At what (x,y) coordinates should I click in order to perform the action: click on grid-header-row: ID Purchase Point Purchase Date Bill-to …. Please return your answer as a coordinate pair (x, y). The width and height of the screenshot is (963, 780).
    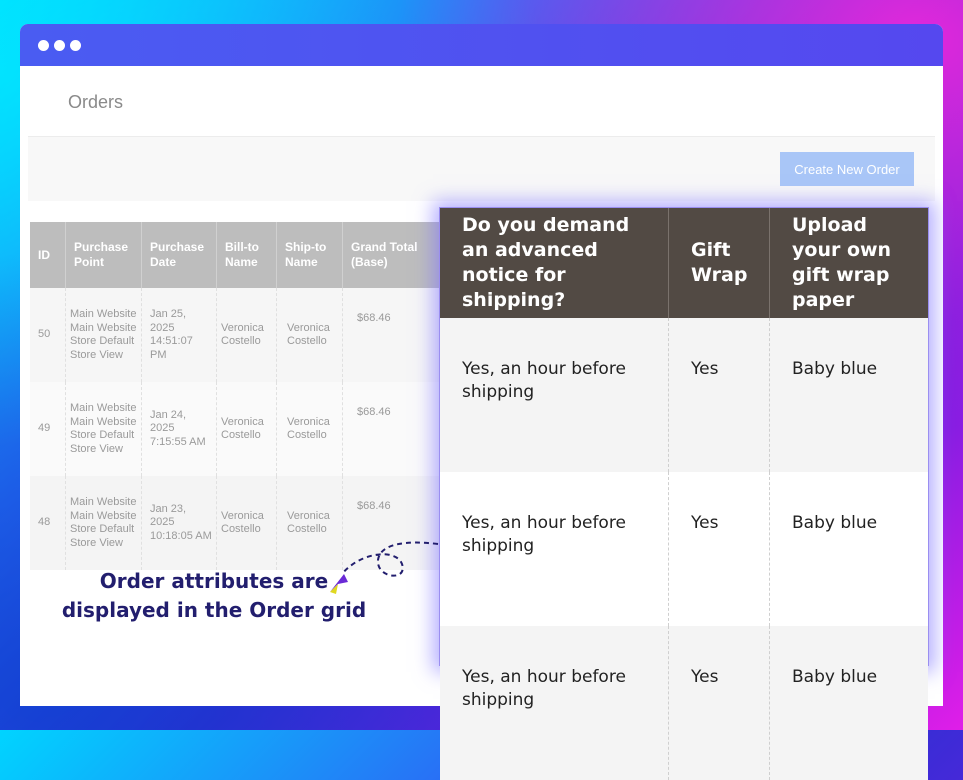
    Looking at the image, I should click on (235, 255).